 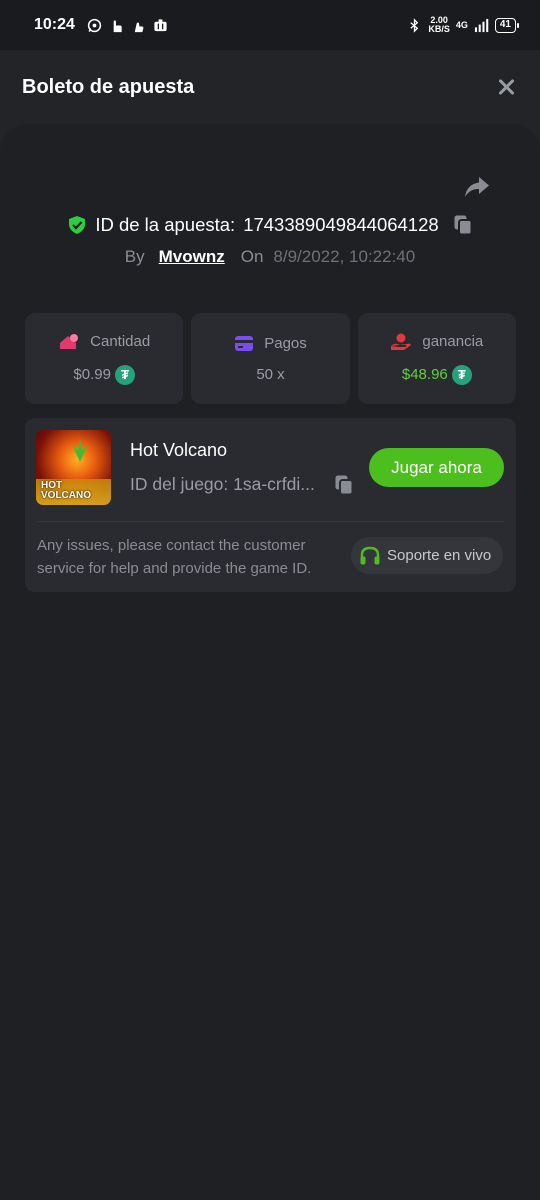 What do you see at coordinates (481, 25) in the screenshot?
I see `signal-icon` at bounding box center [481, 25].